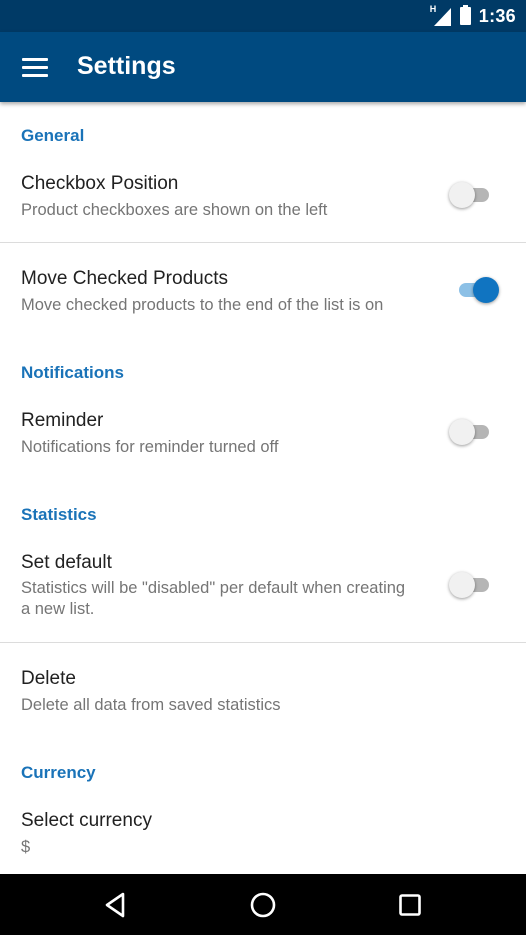 The height and width of the screenshot is (935, 526). Describe the element at coordinates (62, 420) in the screenshot. I see `pref-title: Reminder` at that location.